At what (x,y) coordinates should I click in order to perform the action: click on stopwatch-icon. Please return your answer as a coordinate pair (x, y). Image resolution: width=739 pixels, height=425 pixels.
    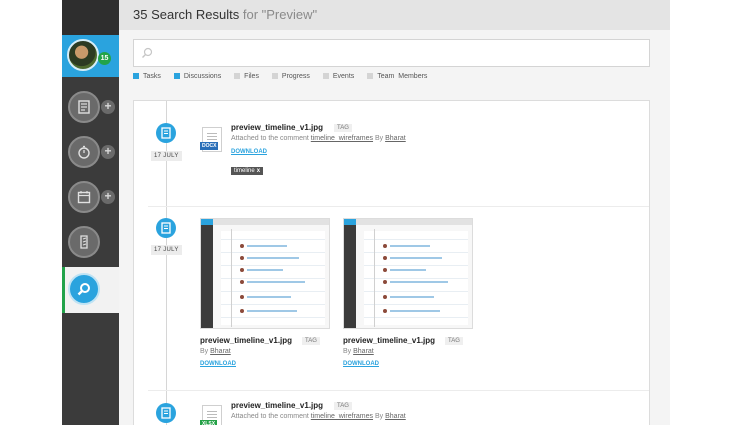
    Looking at the image, I should click on (84, 152).